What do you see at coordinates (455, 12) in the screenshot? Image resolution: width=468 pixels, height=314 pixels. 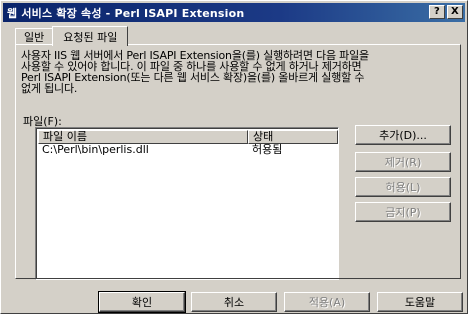 I see `close-icon: X` at bounding box center [455, 12].